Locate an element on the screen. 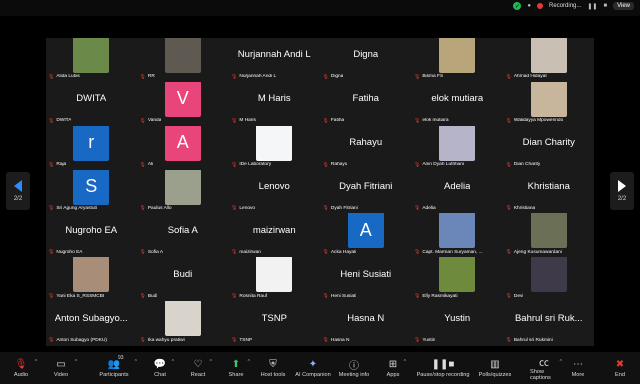 The image size is (640, 384). pause-stop-icon: ❚❚■ is located at coordinates (443, 364).